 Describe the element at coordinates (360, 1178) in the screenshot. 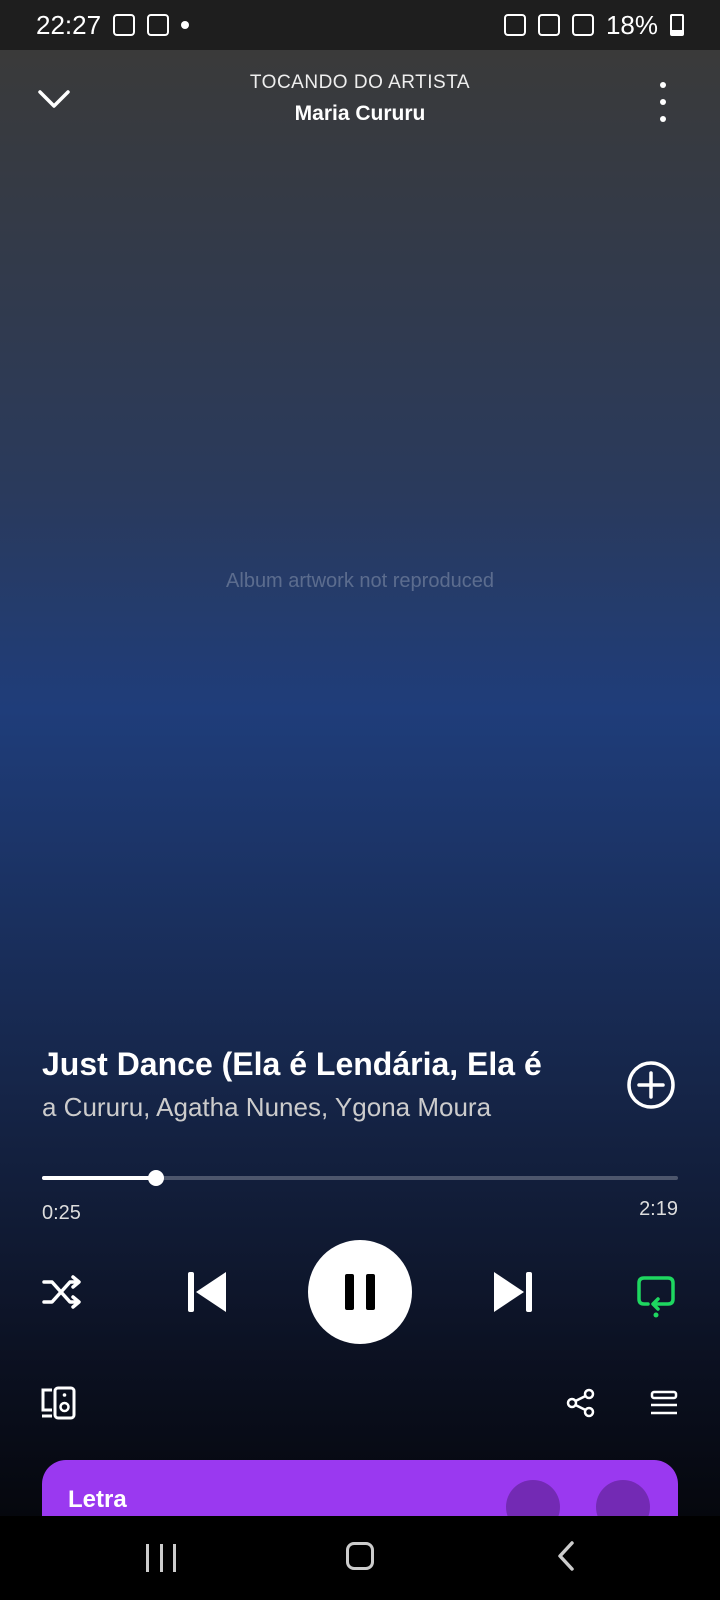

I see `progress-bar` at that location.